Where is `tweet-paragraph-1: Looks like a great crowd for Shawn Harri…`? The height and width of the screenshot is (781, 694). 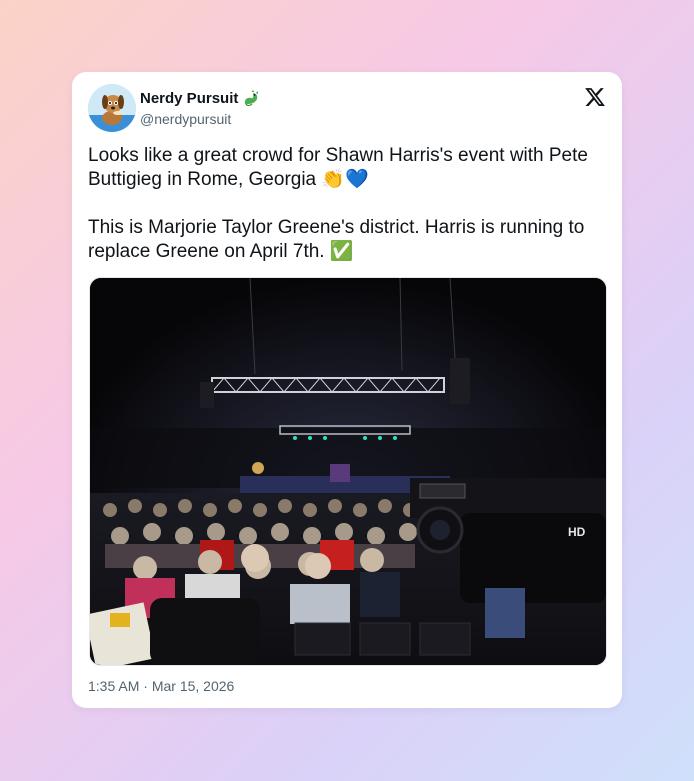 tweet-paragraph-1: Looks like a great crowd for Shawn Harri… is located at coordinates (338, 167).